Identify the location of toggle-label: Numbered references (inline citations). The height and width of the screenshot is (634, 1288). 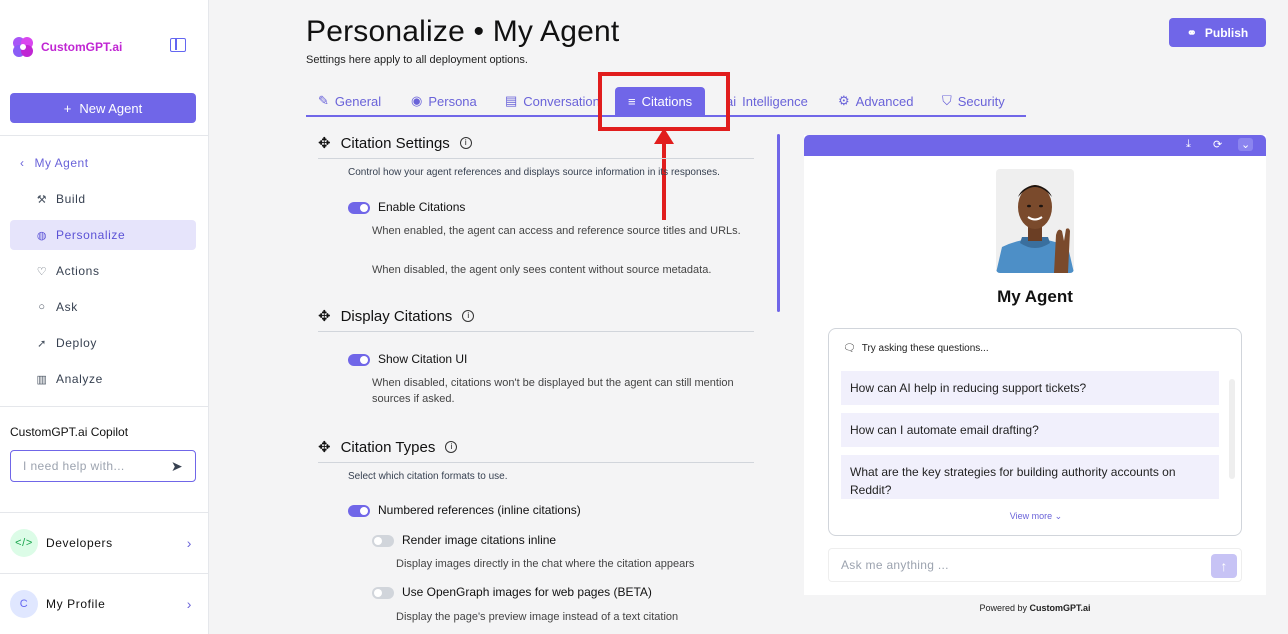
(479, 510).